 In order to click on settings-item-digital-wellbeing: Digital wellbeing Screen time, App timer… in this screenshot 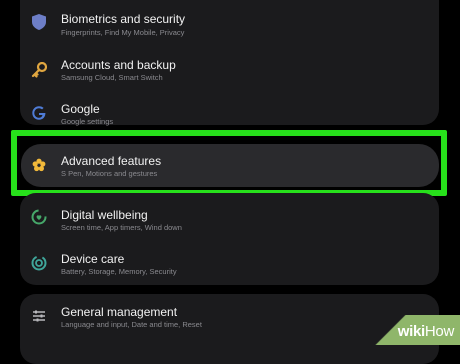, I will do `click(230, 218)`.